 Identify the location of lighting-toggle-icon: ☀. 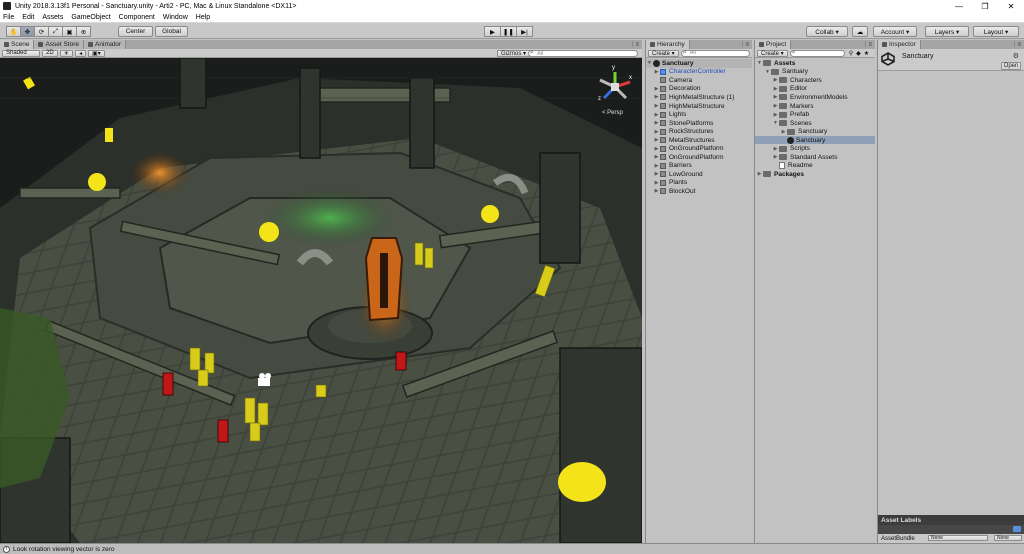
(66, 53).